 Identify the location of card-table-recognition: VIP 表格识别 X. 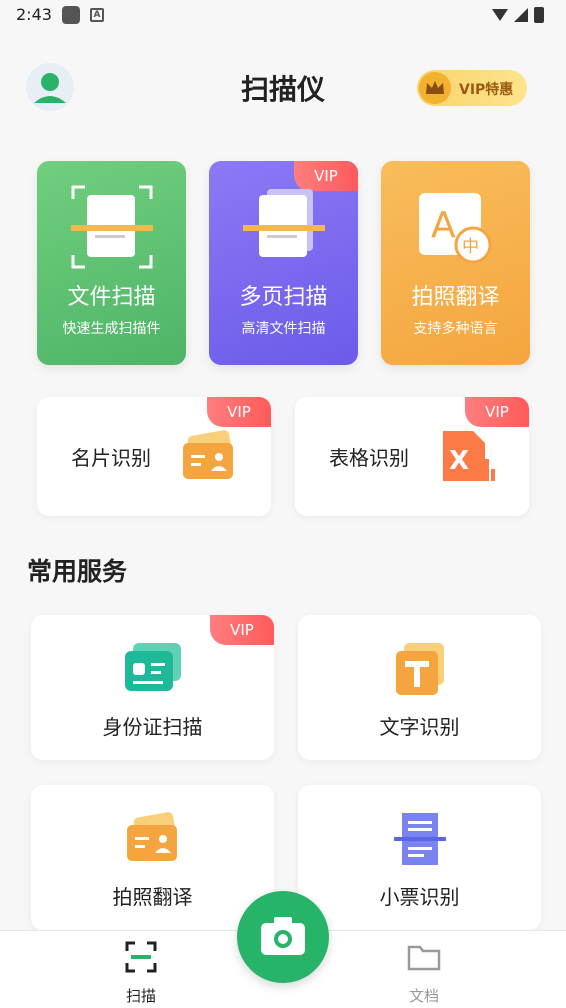
(412, 456).